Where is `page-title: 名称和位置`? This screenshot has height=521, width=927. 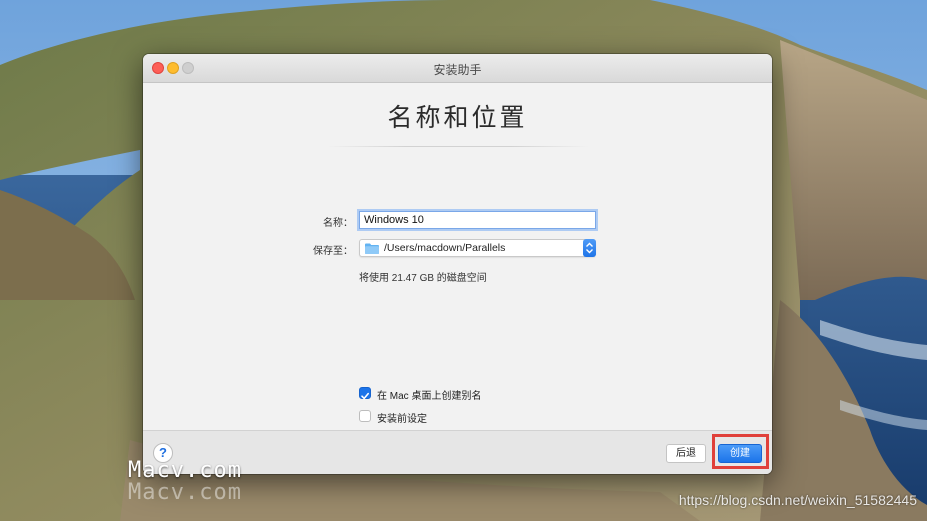 page-title: 名称和位置 is located at coordinates (457, 117).